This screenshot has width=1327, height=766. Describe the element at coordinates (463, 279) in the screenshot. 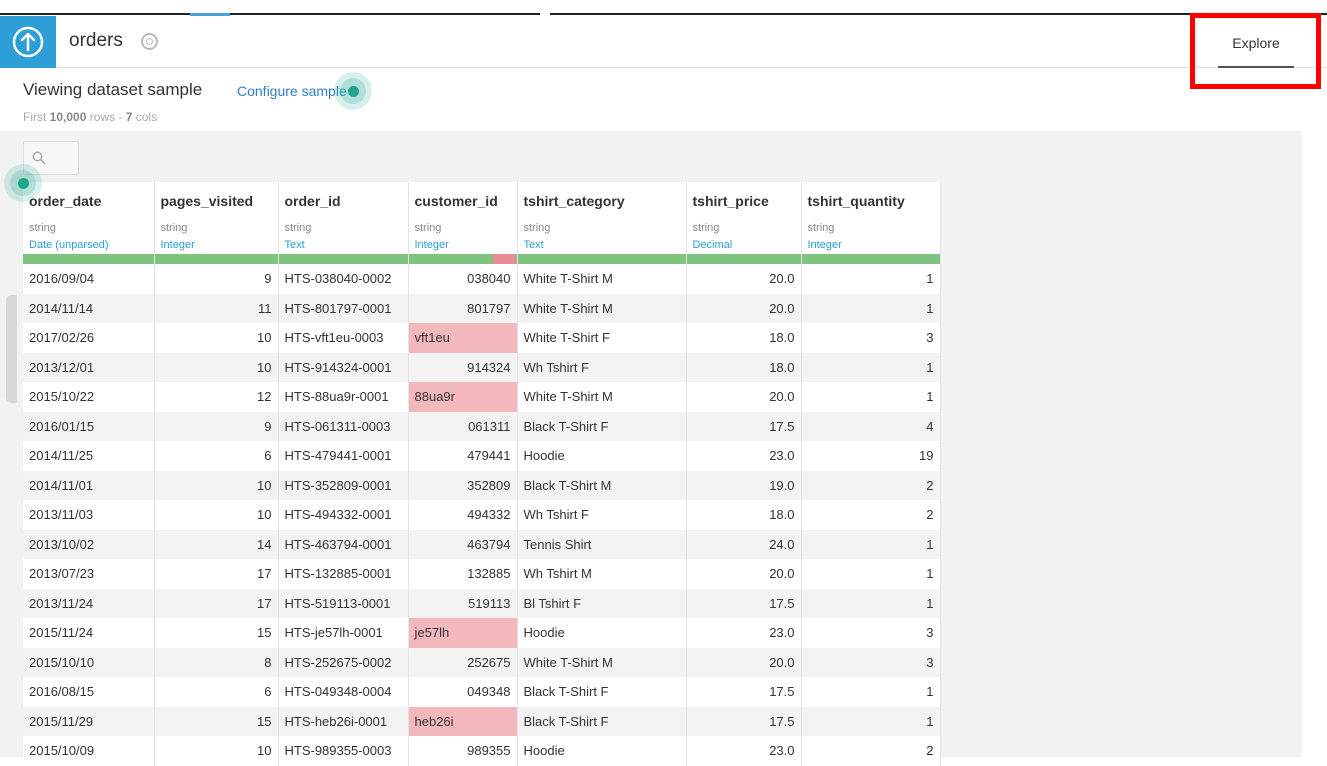

I see `table-cell: 038040` at that location.